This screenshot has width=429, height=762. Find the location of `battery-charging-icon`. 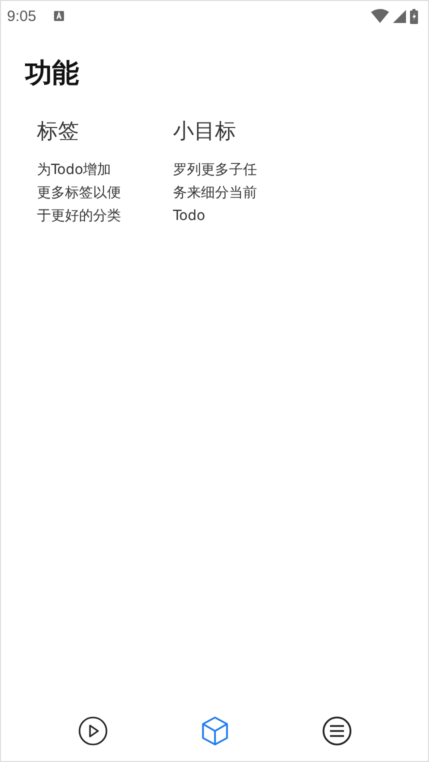

battery-charging-icon is located at coordinates (414, 16).